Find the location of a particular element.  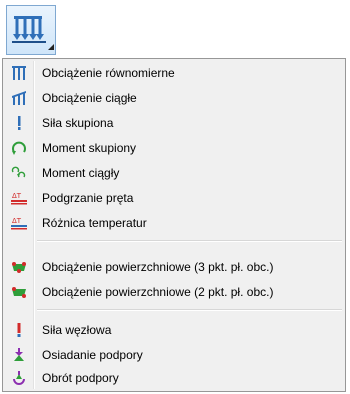

menu-item-label: Moment skupiony is located at coordinates (89, 148).